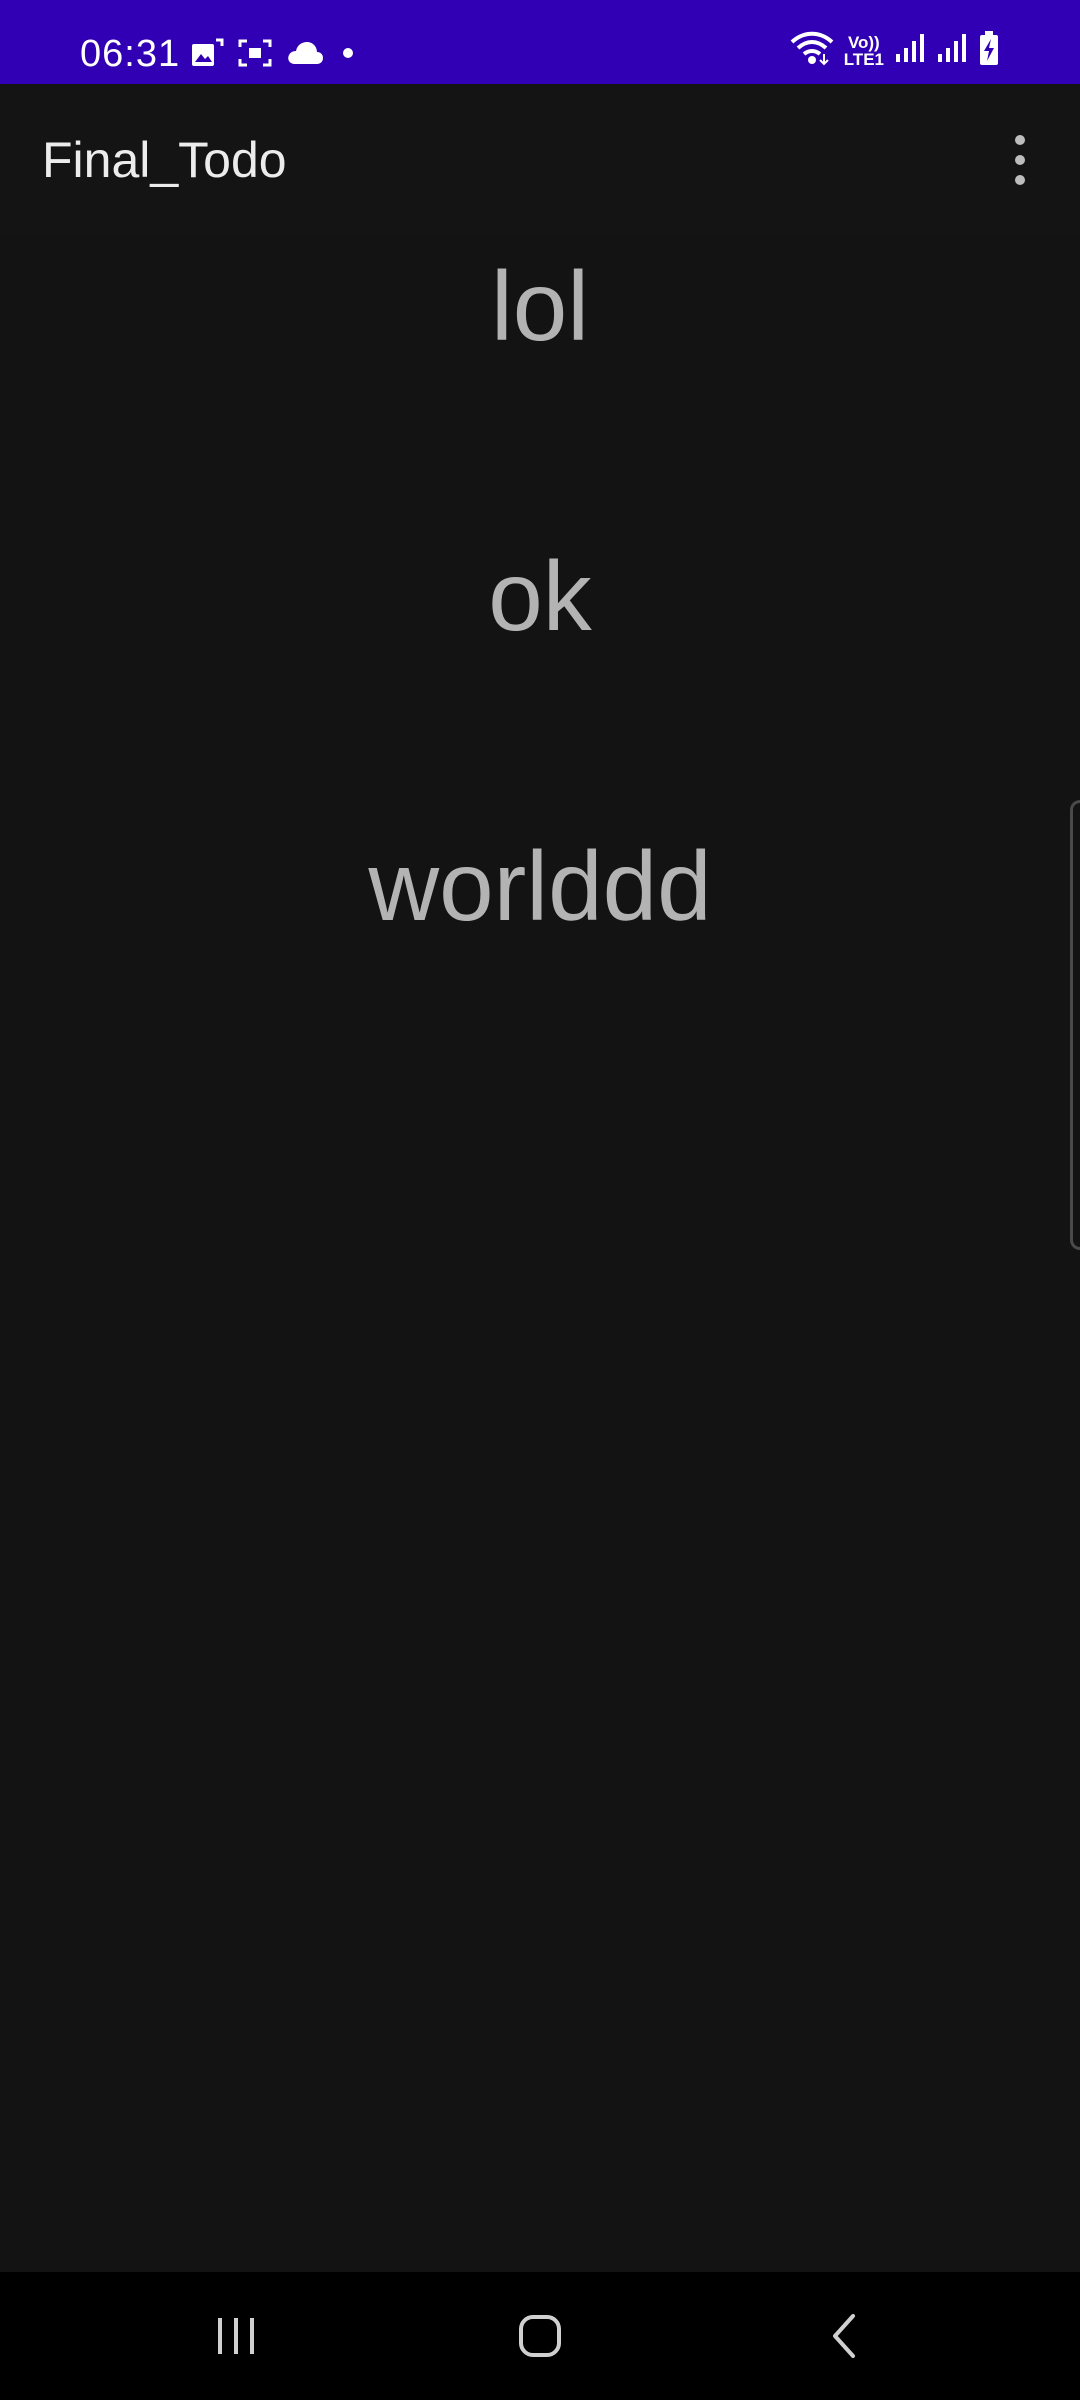 Image resolution: width=1080 pixels, height=2400 pixels. What do you see at coordinates (989, 50) in the screenshot?
I see `battery-charging-icon` at bounding box center [989, 50].